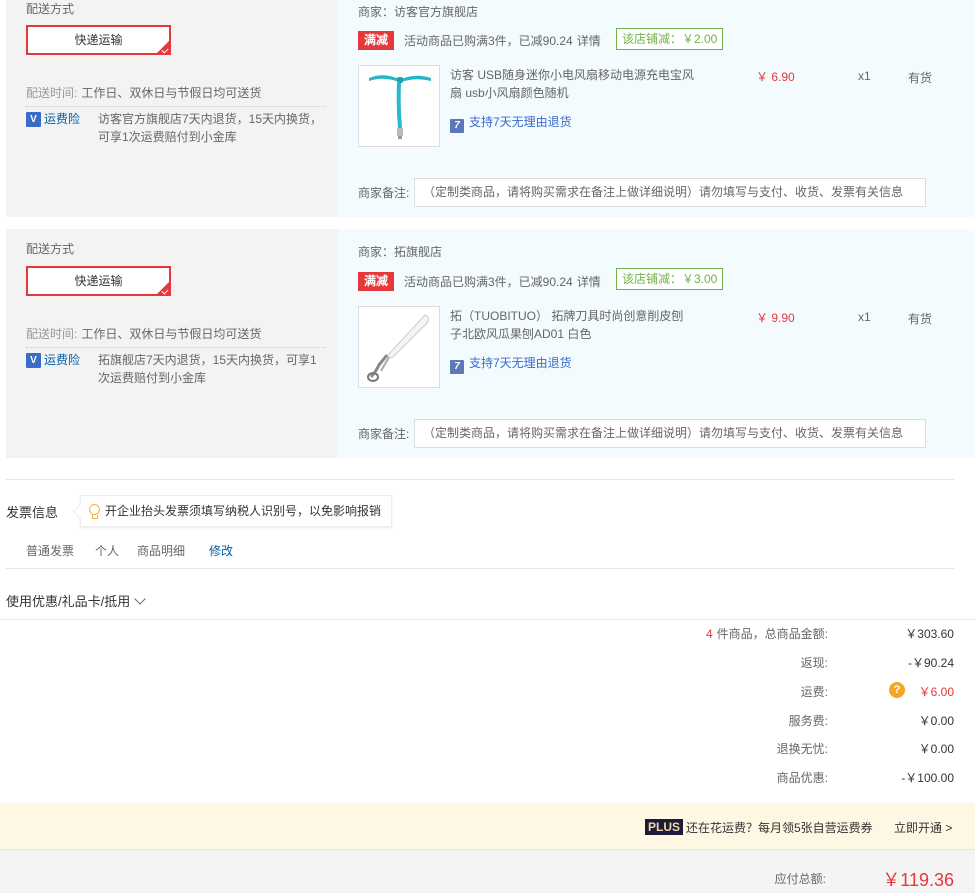 This screenshot has width=975, height=893. What do you see at coordinates (897, 690) in the screenshot?
I see `question-icon: ?` at bounding box center [897, 690].